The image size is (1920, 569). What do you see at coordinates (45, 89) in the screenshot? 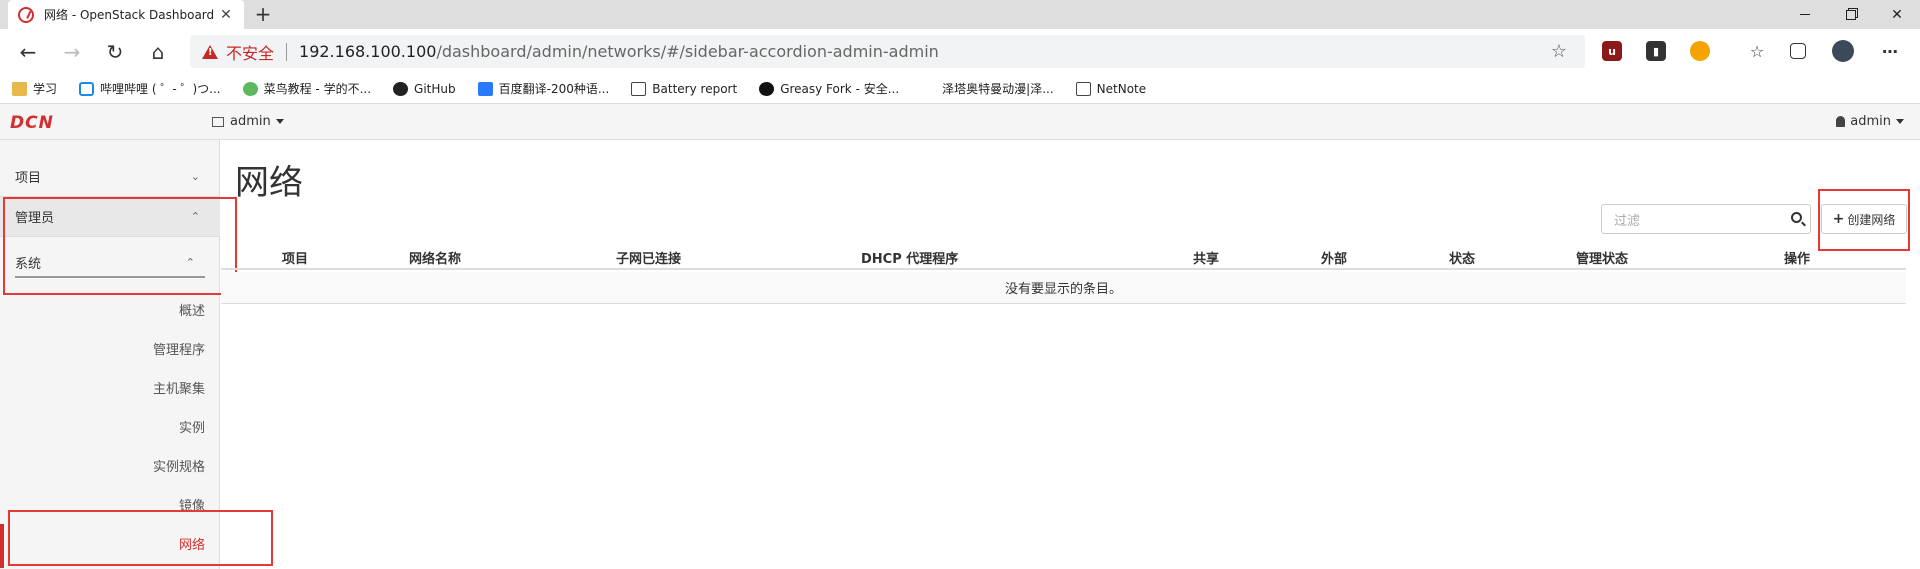
I see `bookmark-label: 学习` at bounding box center [45, 89].